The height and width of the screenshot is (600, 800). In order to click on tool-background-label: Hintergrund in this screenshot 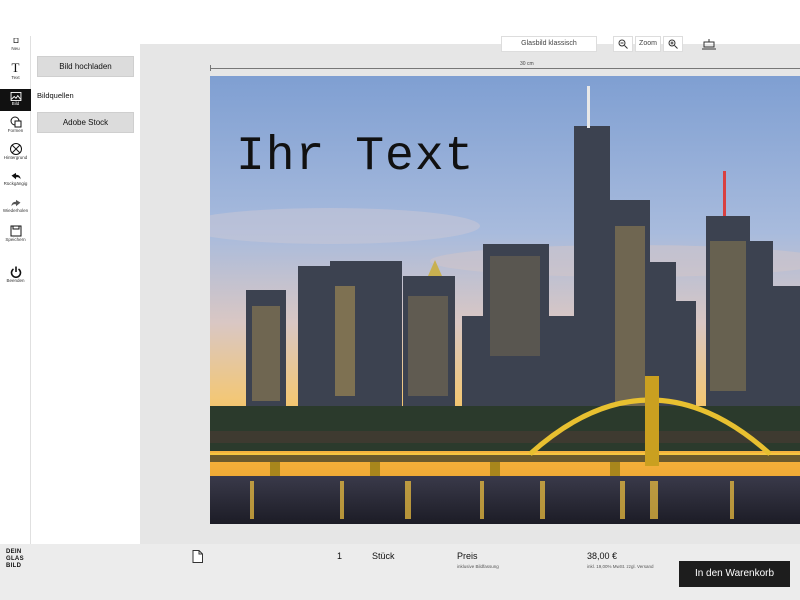, I will do `click(15, 157)`.